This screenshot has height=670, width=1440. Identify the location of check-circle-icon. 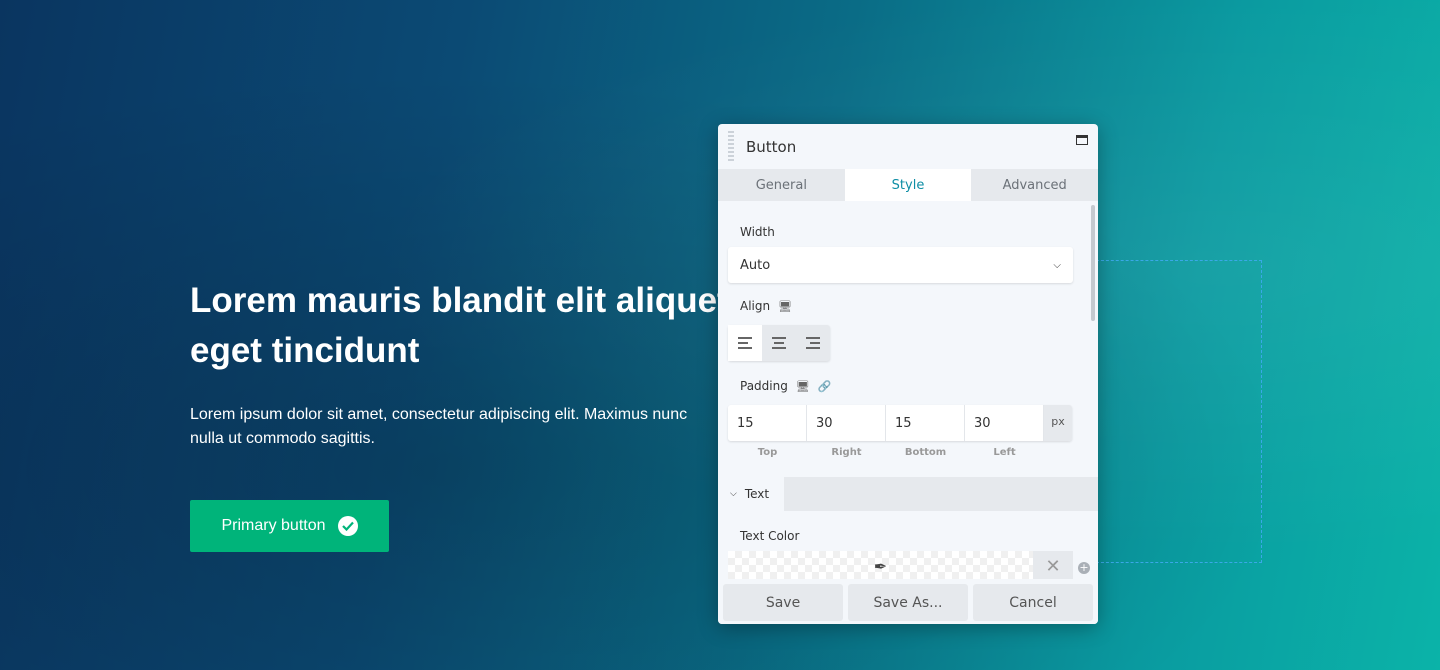
(347, 526).